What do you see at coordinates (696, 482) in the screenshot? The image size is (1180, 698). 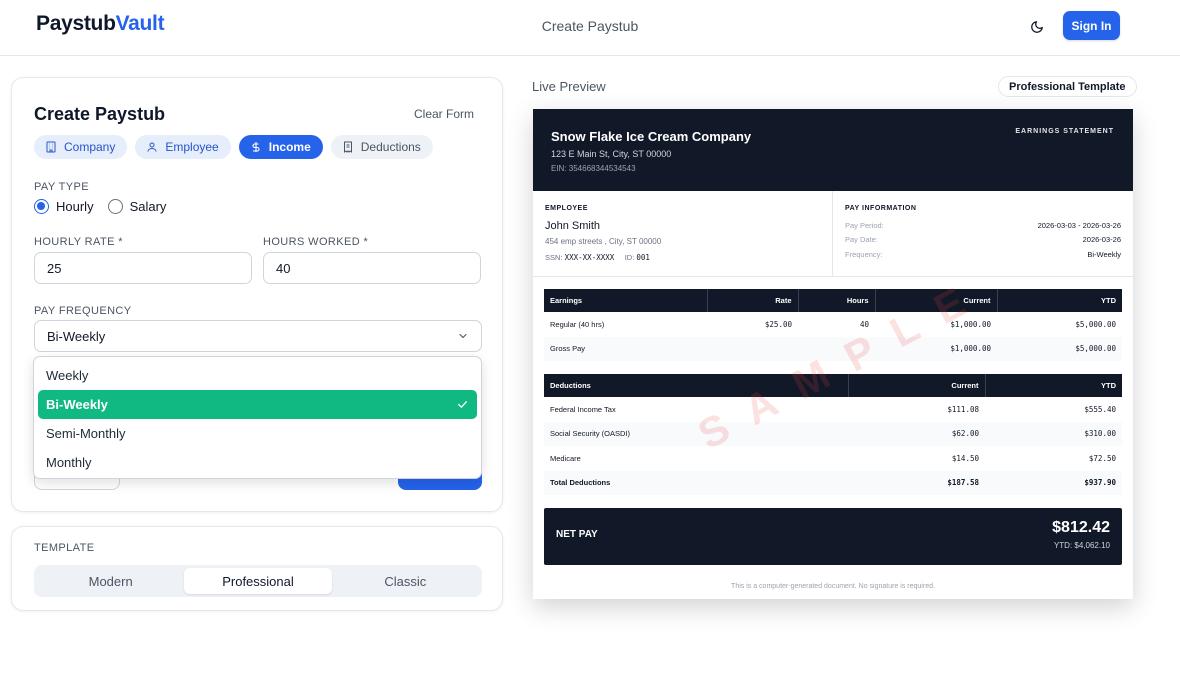 I see `deduction-name: Total Deductions` at bounding box center [696, 482].